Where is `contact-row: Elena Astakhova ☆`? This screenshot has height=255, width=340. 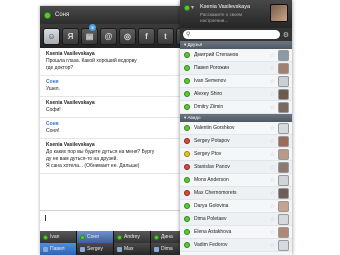 contact-row: Elena Astakhova ☆ is located at coordinates (236, 232).